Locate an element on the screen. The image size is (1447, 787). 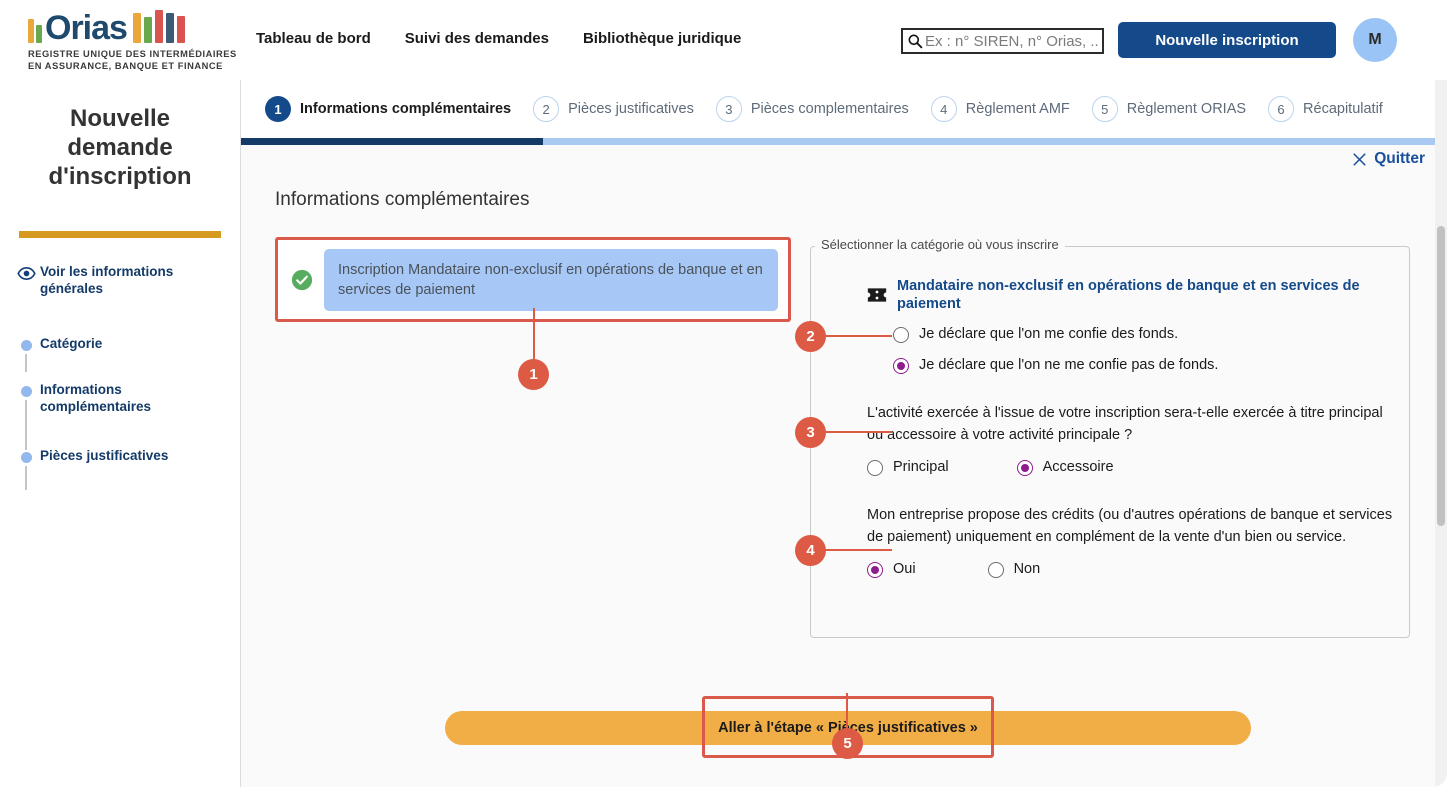
nav-item-suivi-des-demandes: Suivi des demandes is located at coordinates (477, 38).